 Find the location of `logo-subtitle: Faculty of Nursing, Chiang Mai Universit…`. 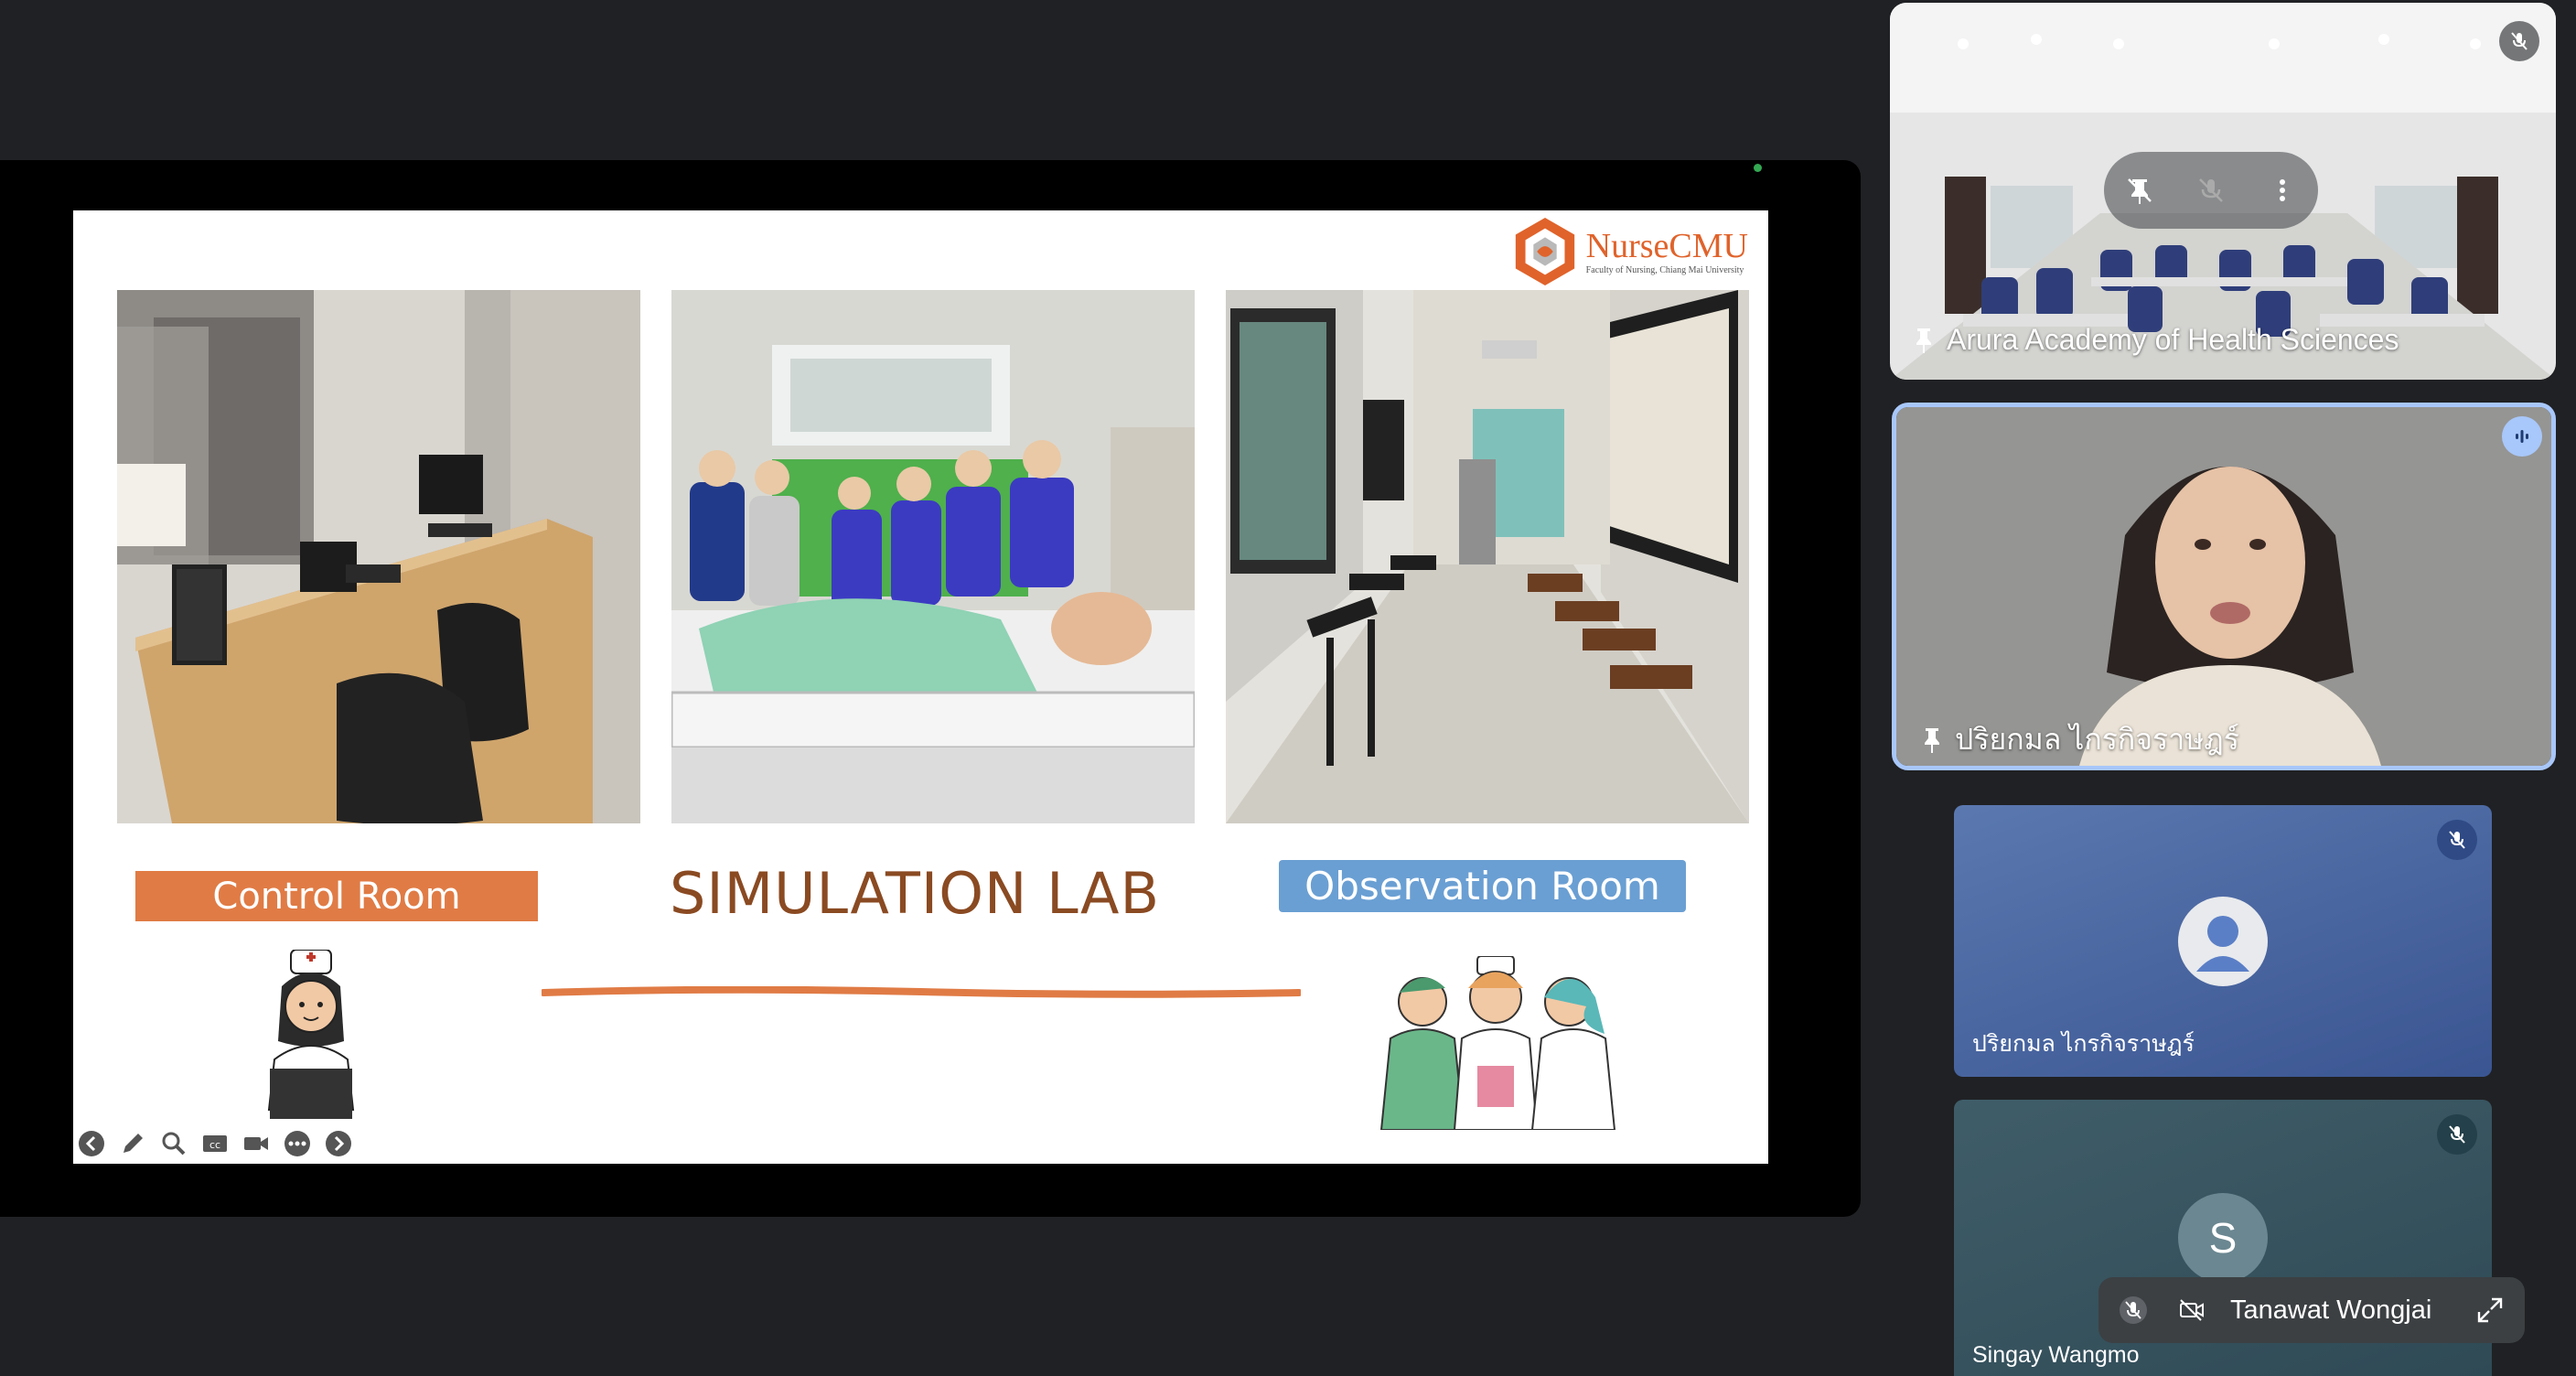

logo-subtitle: Faculty of Nursing, Chiang Mai Universit… is located at coordinates (1664, 269).